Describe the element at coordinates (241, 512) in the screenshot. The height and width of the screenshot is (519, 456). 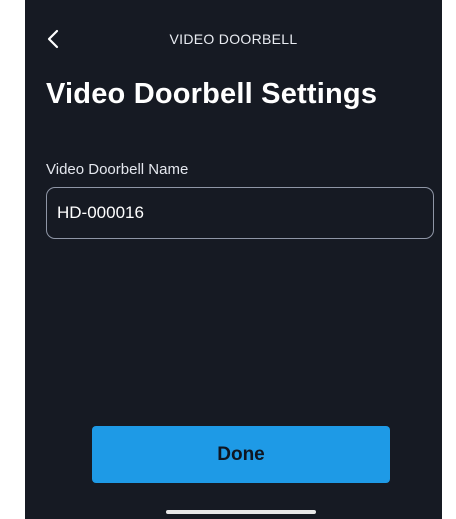
I see `home-indicator` at that location.